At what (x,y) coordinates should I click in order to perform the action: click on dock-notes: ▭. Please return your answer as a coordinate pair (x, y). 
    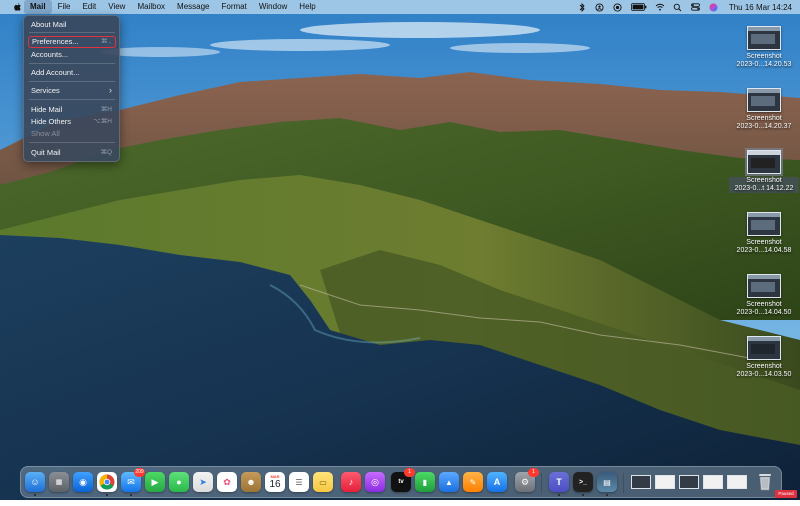
    Looking at the image, I should click on (323, 482).